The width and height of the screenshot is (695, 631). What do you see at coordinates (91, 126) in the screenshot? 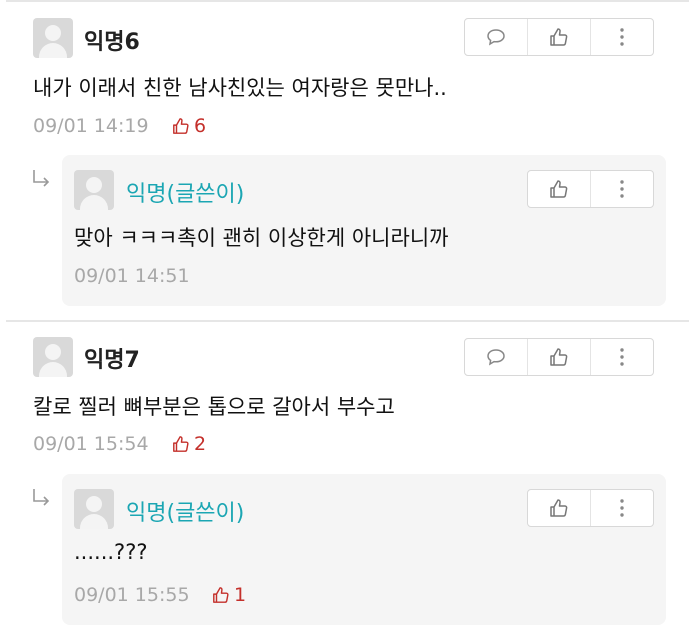
I see `comment-time: 09/01 14:19` at bounding box center [91, 126].